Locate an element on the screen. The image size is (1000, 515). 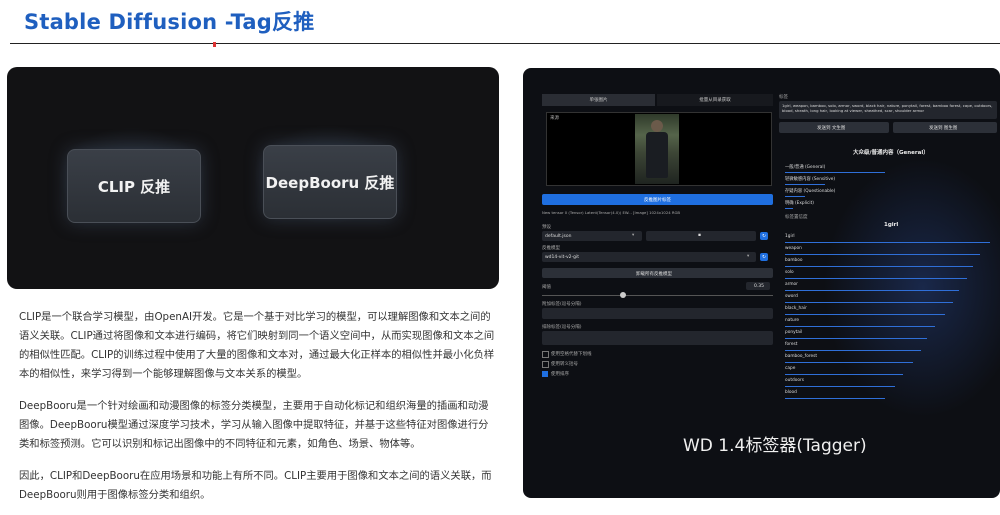
tag-confidence-label: 标签置信度 is located at coordinates (796, 217).